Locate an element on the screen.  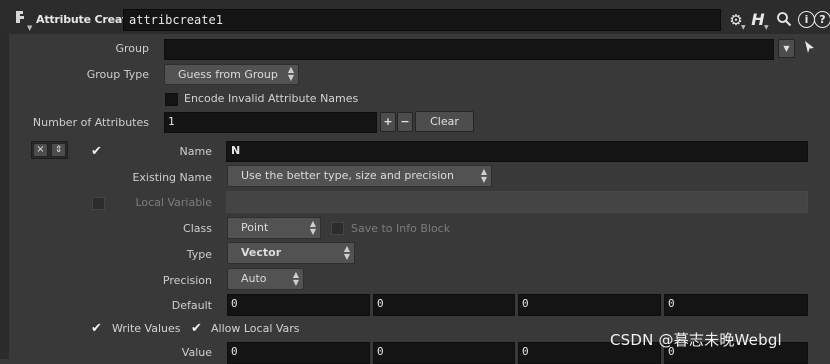
allow-local-vars-checkbox: ✔ is located at coordinates (196, 328).